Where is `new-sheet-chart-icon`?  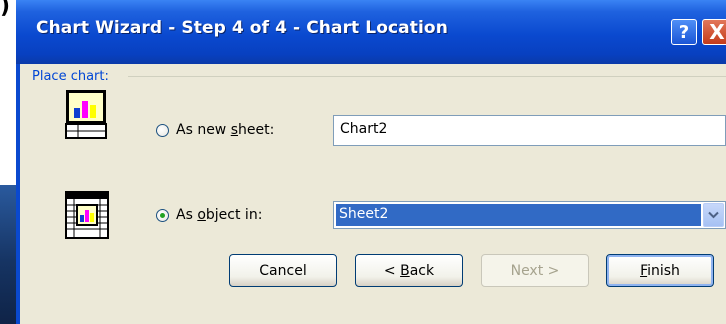
new-sheet-chart-icon is located at coordinates (86, 114).